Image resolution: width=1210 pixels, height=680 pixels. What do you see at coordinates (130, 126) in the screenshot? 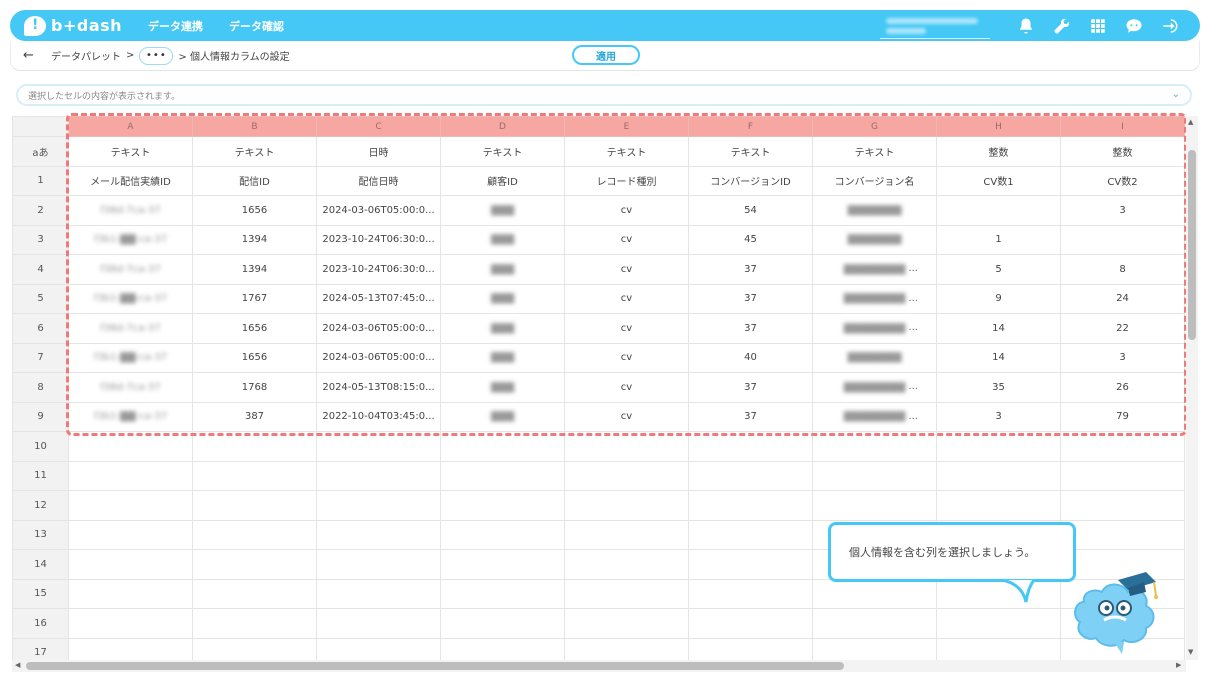
I see `column-letter-a: A` at bounding box center [130, 126].